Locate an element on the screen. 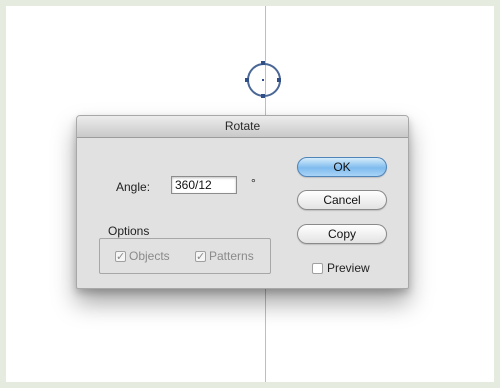 The width and height of the screenshot is (500, 388). preview-checkbox: Preview is located at coordinates (341, 268).